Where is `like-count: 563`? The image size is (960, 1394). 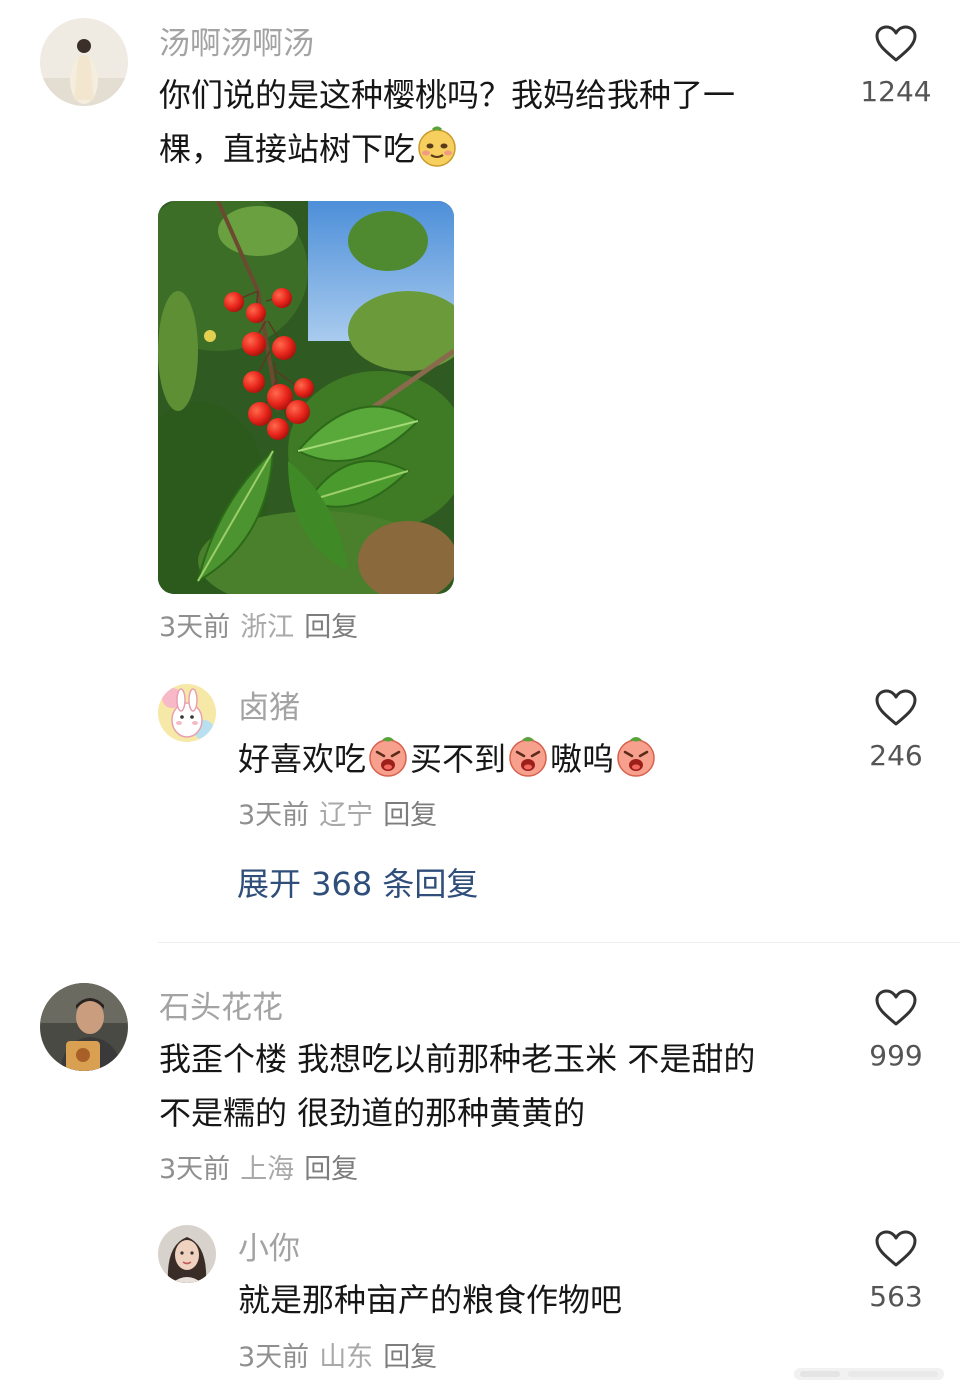 like-count: 563 is located at coordinates (896, 1296).